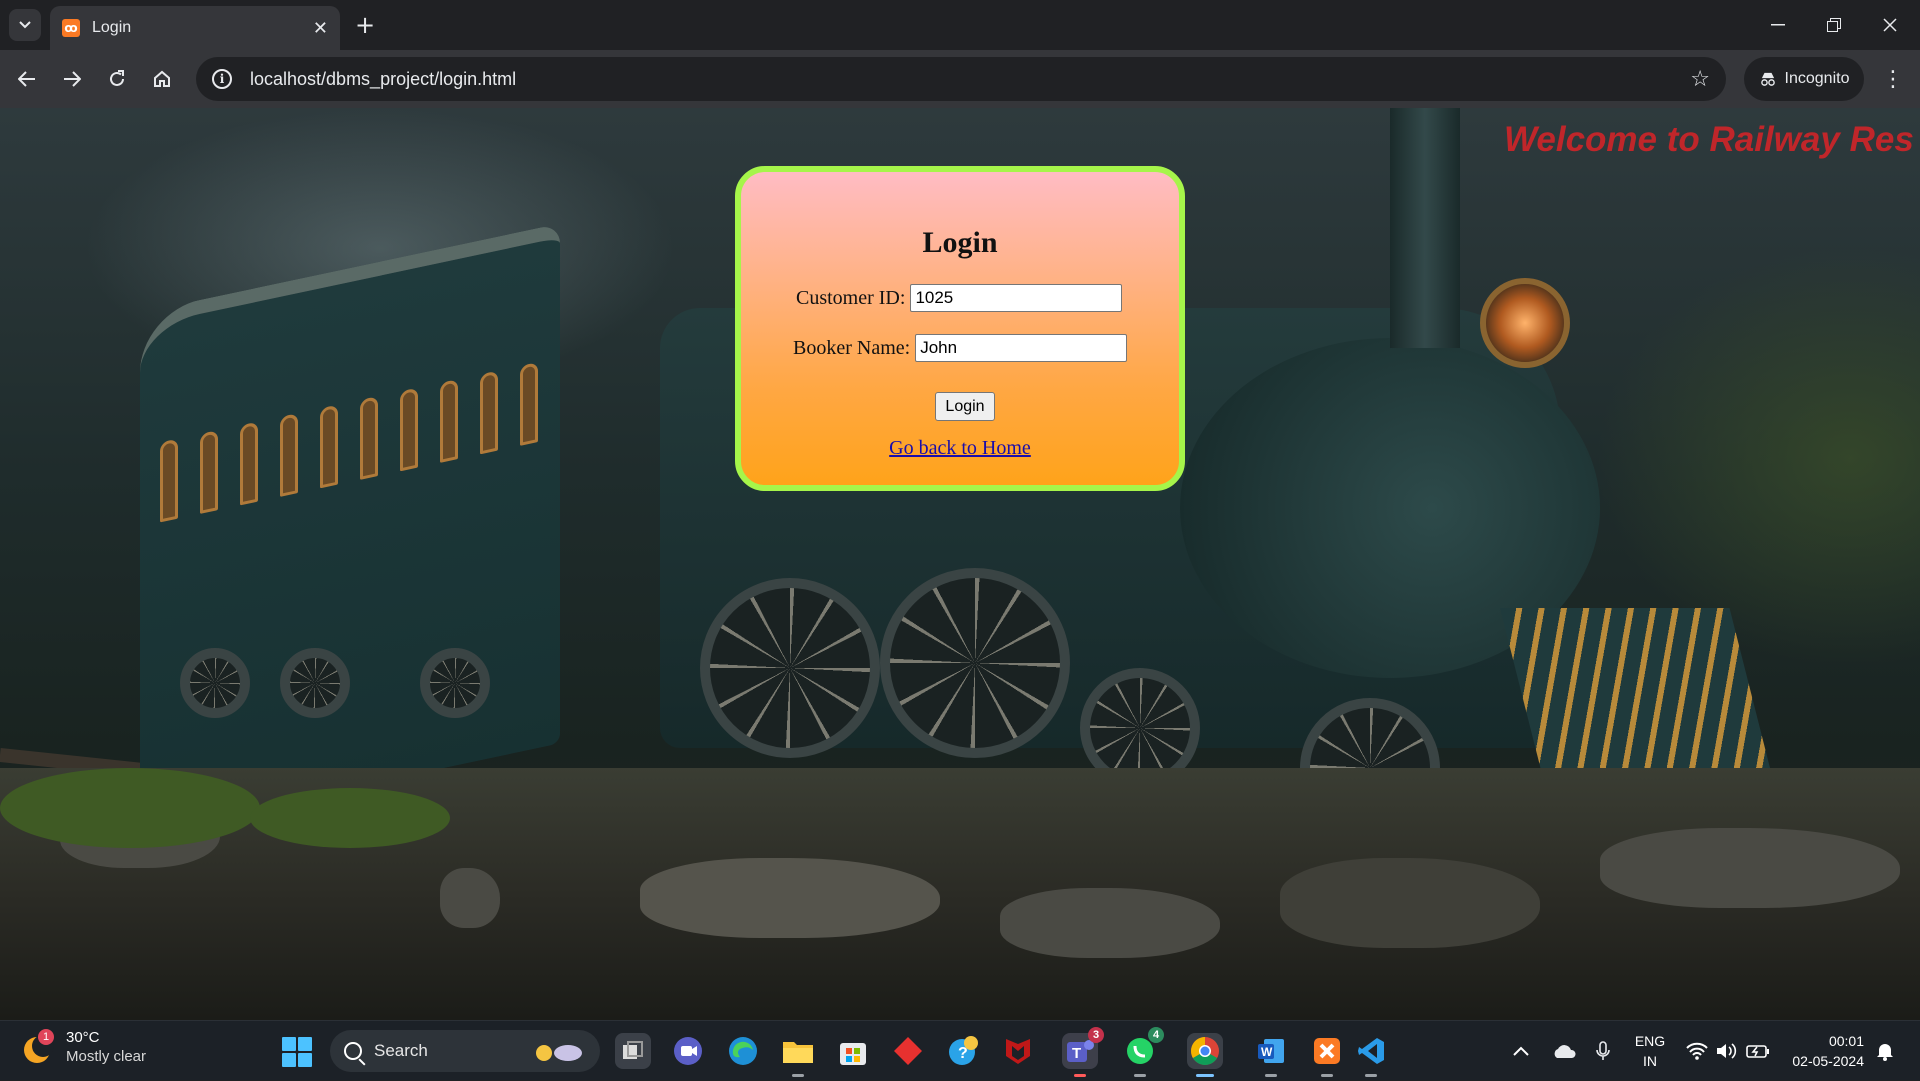  What do you see at coordinates (112, 27) in the screenshot?
I see `tab-title: Login` at bounding box center [112, 27].